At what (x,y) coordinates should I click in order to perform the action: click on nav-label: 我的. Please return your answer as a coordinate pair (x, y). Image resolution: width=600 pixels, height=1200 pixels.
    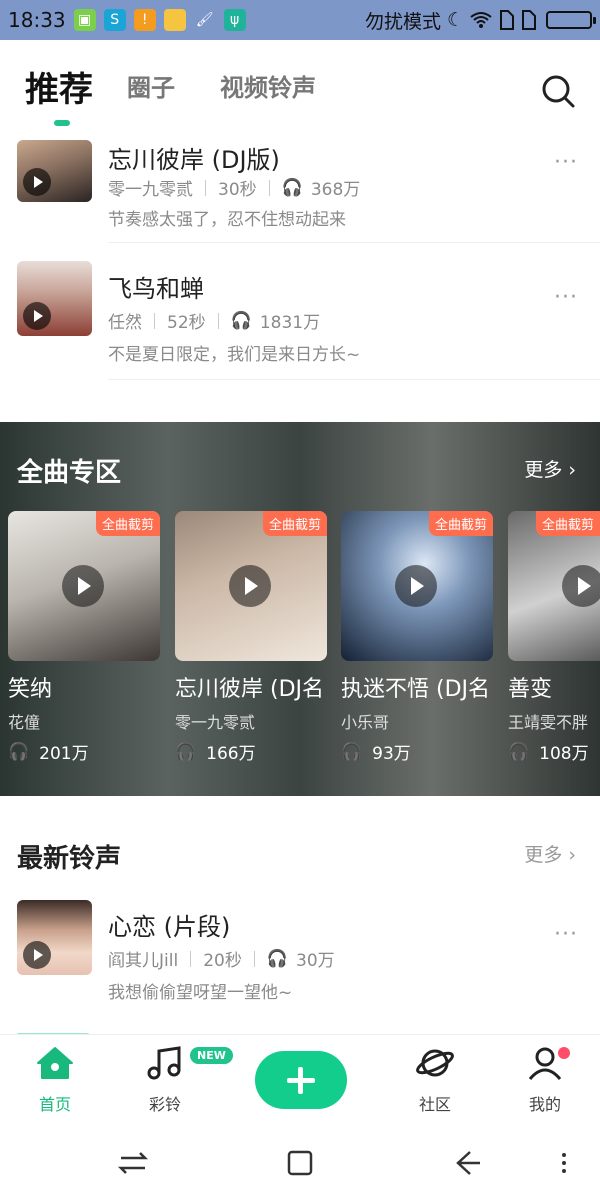
    Looking at the image, I should click on (544, 1104).